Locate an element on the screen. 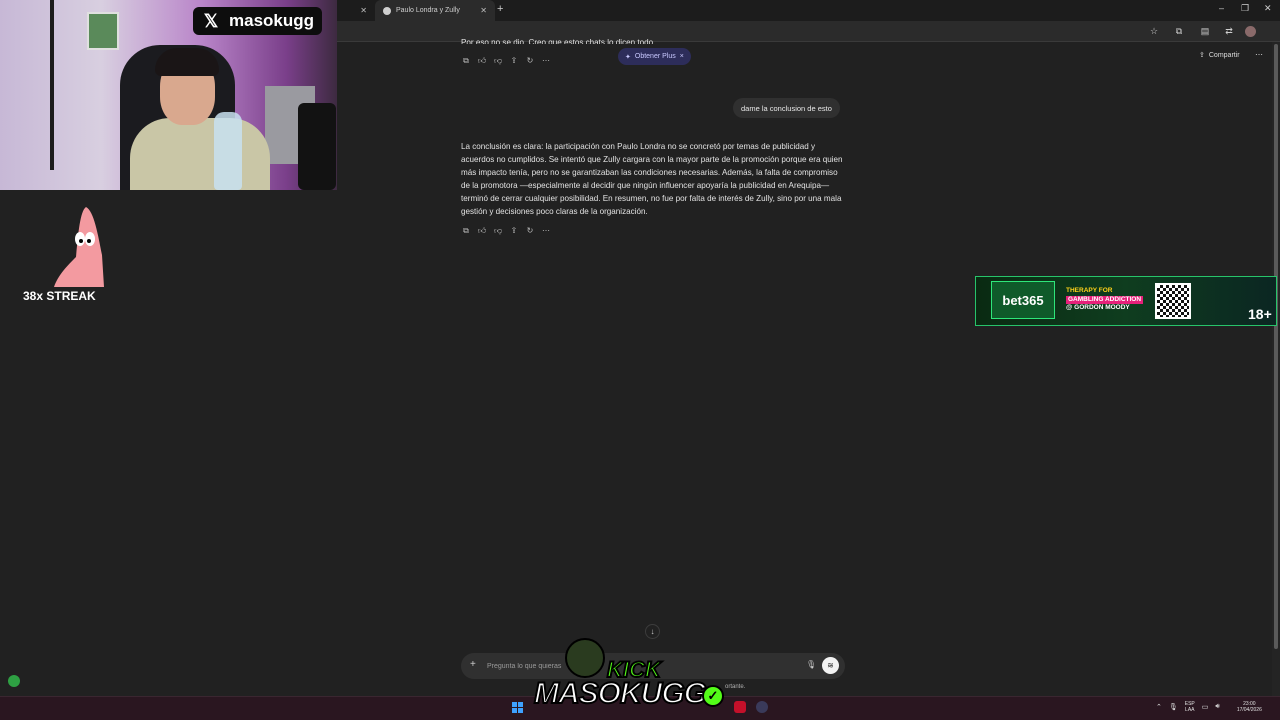 The height and width of the screenshot is (720, 1280). get-plus-button: ✦ Obtener Plus × is located at coordinates (654, 56).